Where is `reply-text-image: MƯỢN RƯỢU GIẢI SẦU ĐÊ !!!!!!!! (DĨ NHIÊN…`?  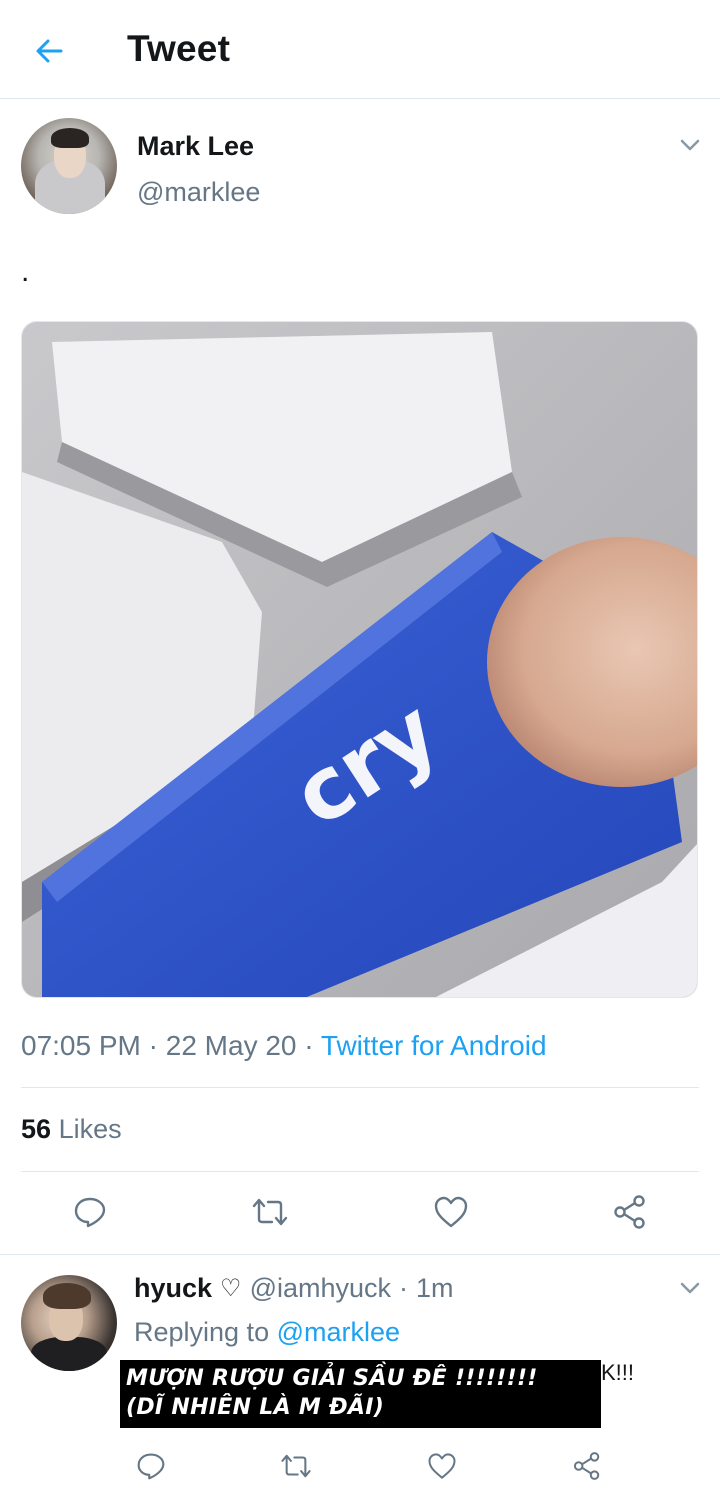 reply-text-image: MƯỢN RƯỢU GIẢI SẦU ĐÊ !!!!!!!! (DĨ NHIÊN… is located at coordinates (360, 1394).